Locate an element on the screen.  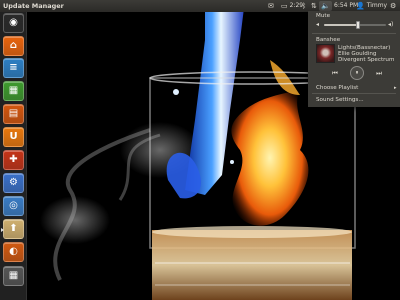
album-art is located at coordinates (325, 53).